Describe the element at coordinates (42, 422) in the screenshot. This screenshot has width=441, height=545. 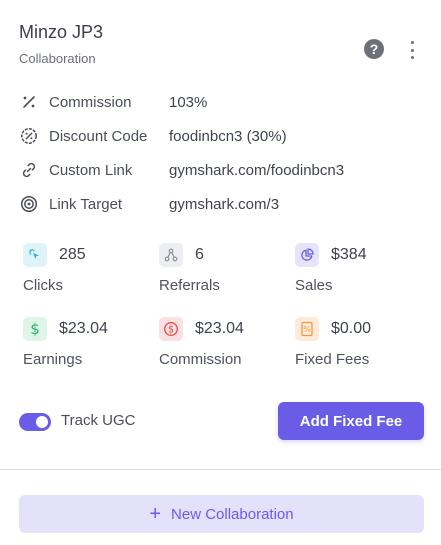
I see `toggle-knob` at that location.